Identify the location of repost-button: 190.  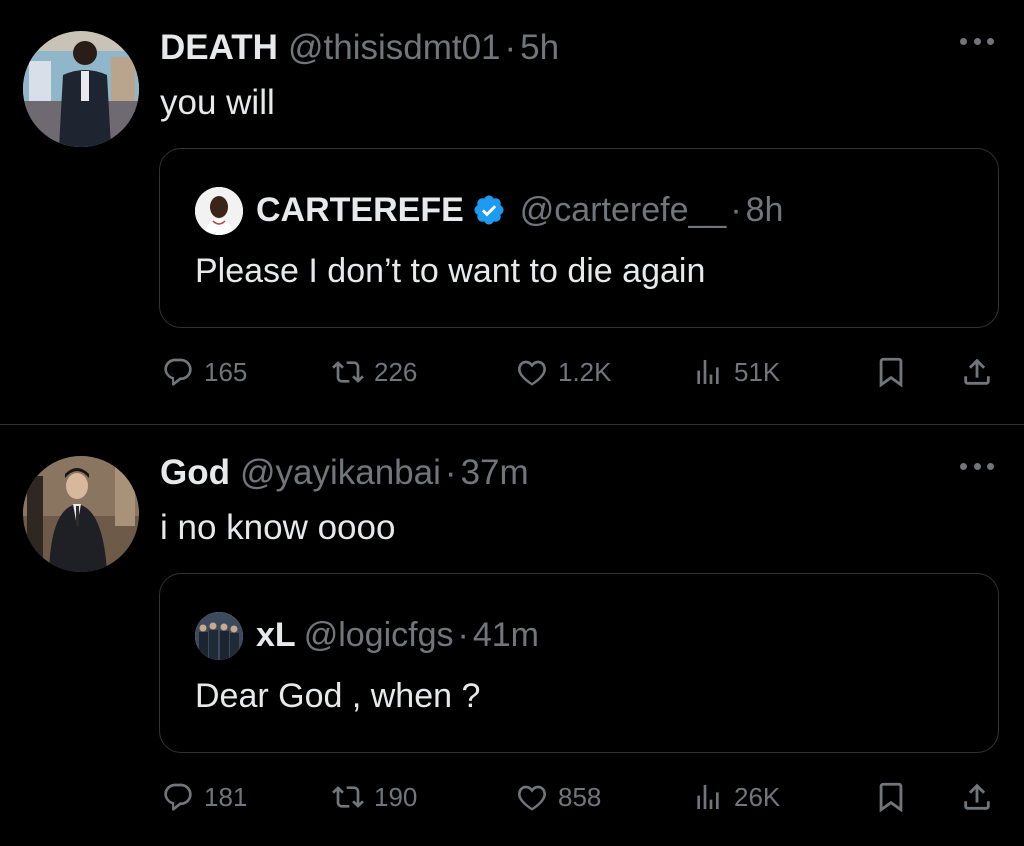
(374, 797).